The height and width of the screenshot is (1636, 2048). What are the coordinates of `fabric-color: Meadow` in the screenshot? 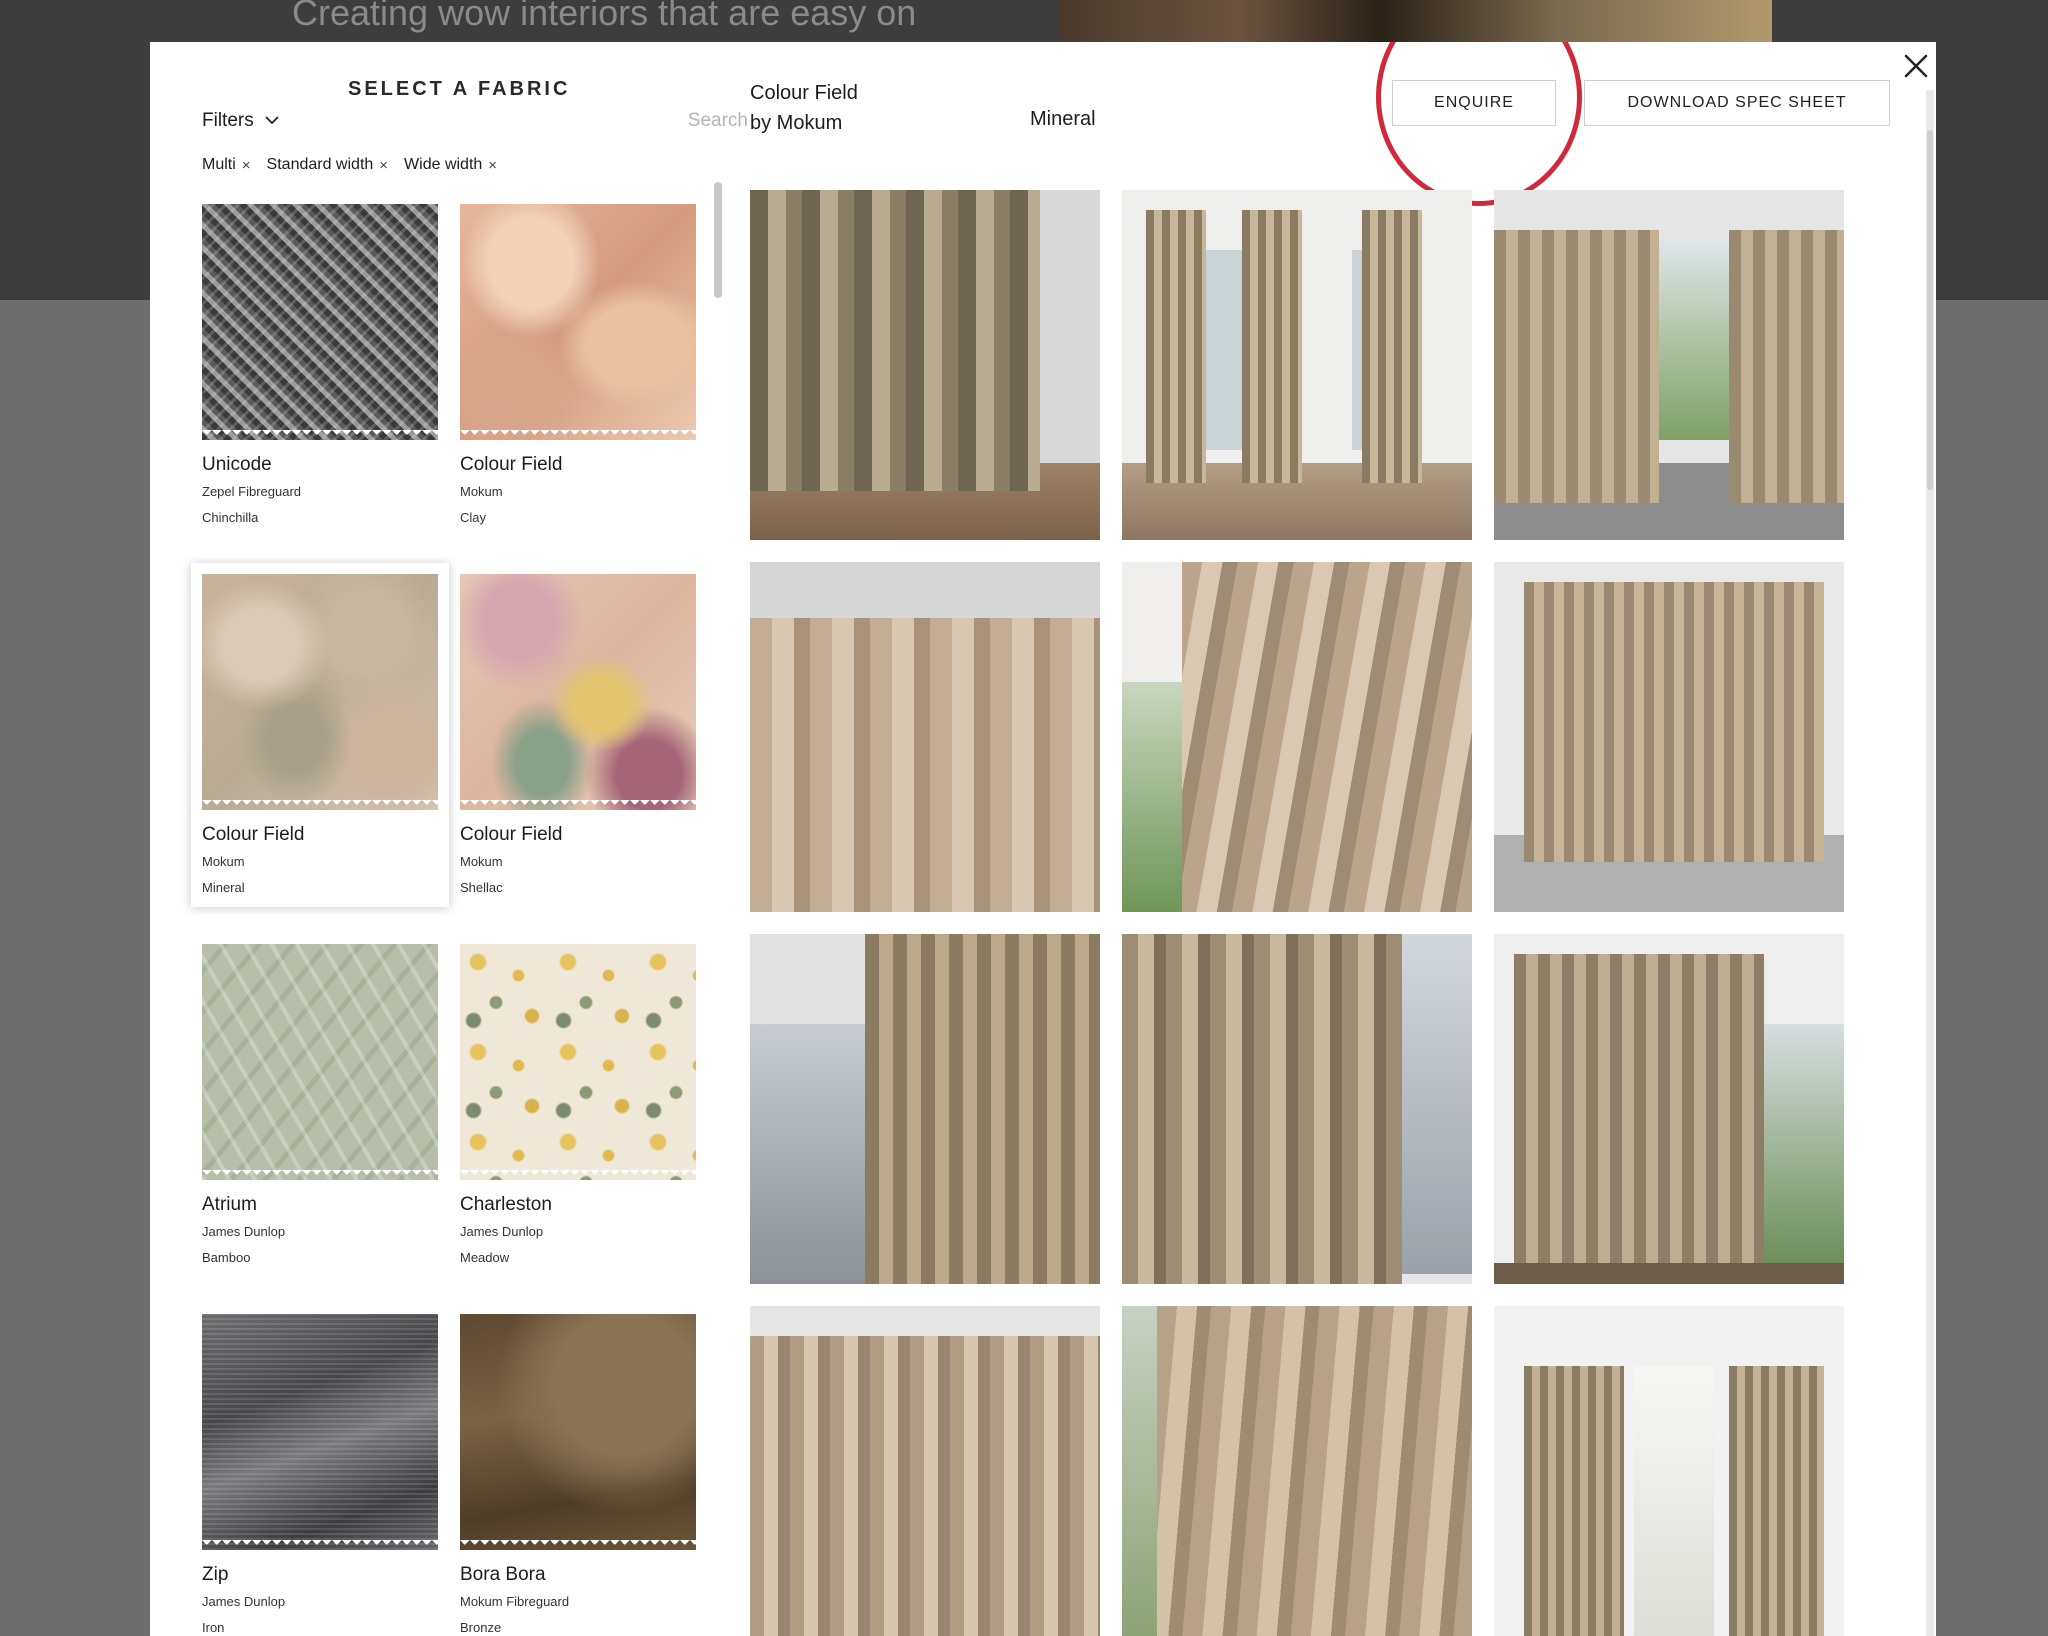 It's located at (485, 1257).